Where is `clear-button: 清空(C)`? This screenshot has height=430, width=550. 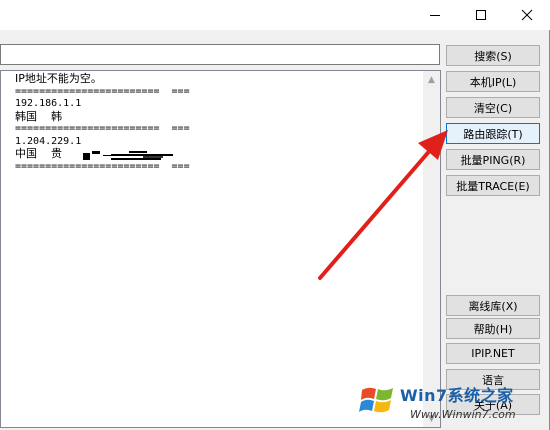 clear-button: 清空(C) is located at coordinates (493, 107).